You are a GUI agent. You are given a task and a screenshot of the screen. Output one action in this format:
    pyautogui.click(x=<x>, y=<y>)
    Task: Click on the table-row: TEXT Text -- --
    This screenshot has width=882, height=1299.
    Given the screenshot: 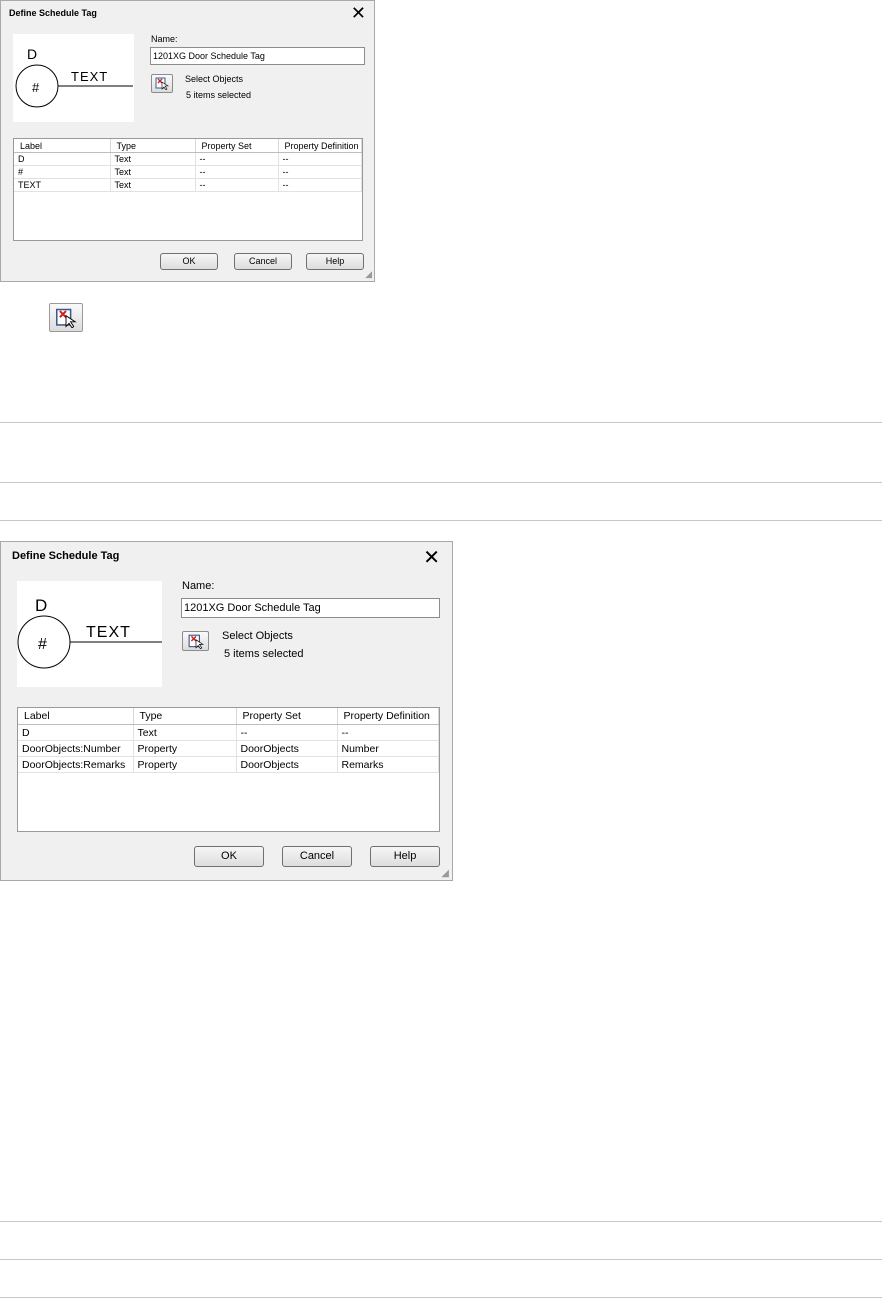 What is the action you would take?
    pyautogui.click(x=188, y=185)
    